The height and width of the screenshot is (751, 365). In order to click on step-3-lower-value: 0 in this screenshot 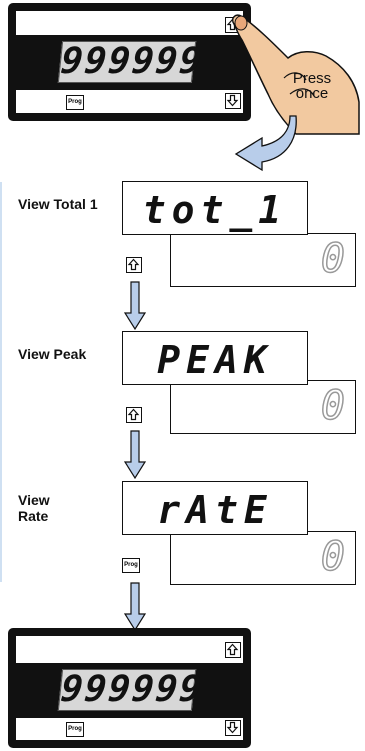, I will do `click(333, 557)`.